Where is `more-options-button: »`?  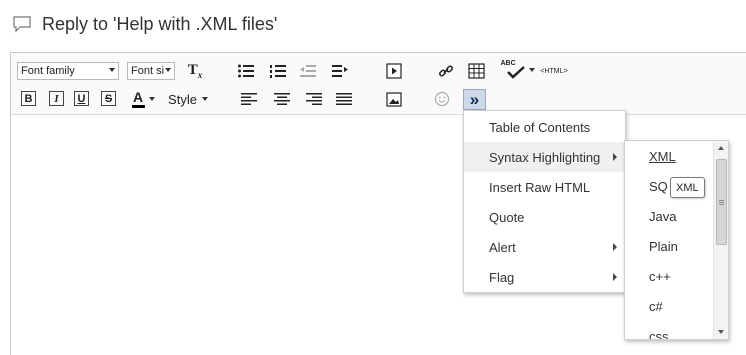
more-options-button: » is located at coordinates (474, 99).